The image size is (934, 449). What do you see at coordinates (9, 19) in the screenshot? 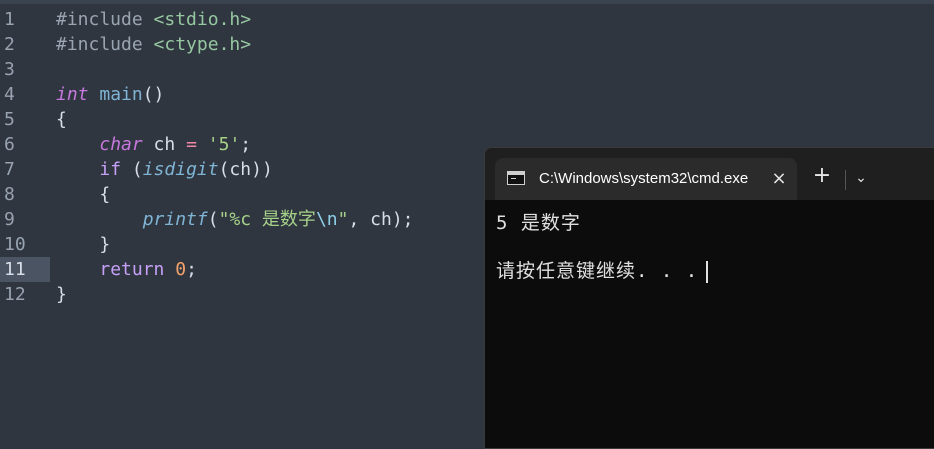
I see `line-number: 1` at bounding box center [9, 19].